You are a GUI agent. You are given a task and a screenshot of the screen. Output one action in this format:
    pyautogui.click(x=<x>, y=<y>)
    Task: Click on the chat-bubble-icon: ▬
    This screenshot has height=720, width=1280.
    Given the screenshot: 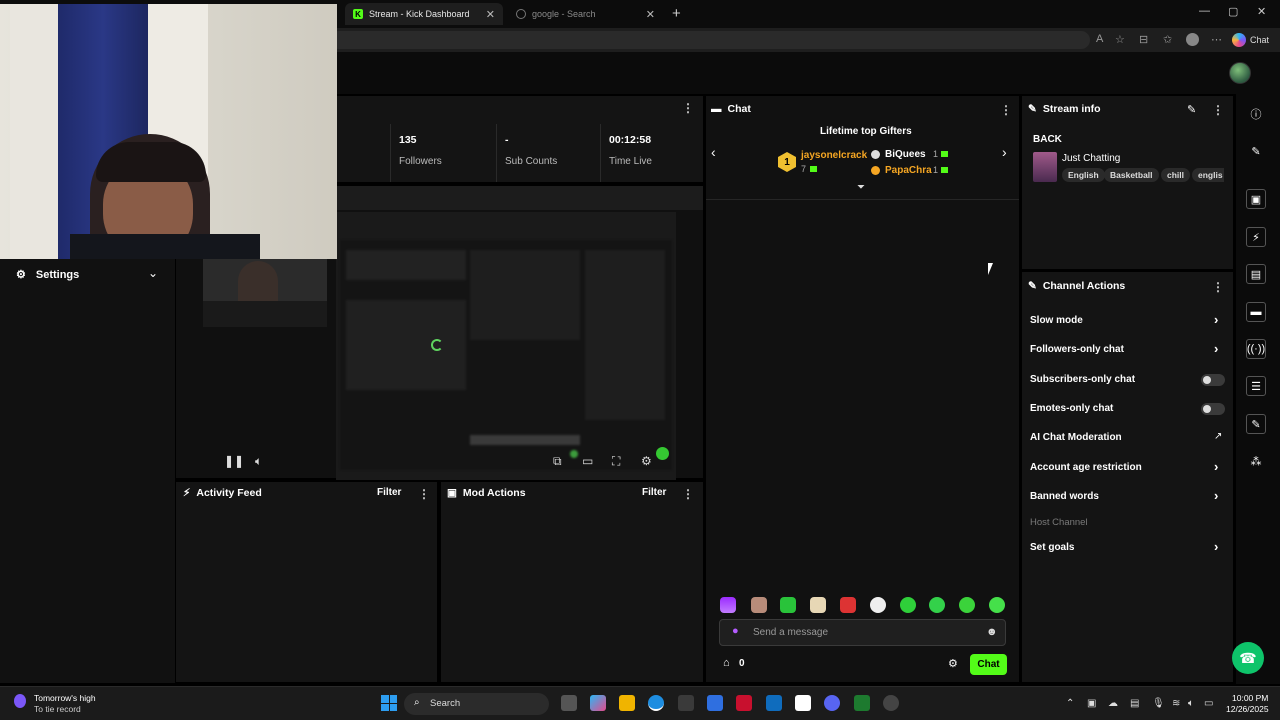 What is the action you would take?
    pyautogui.click(x=1256, y=312)
    